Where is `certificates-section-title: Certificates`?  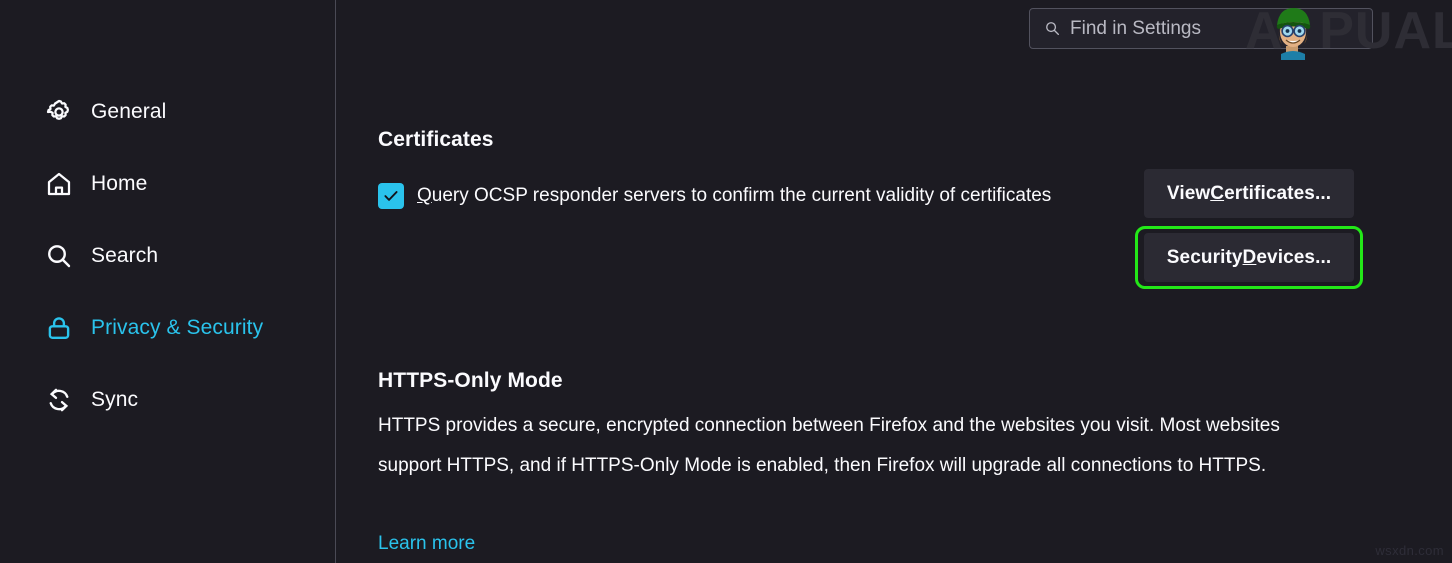
certificates-section-title: Certificates is located at coordinates (436, 139).